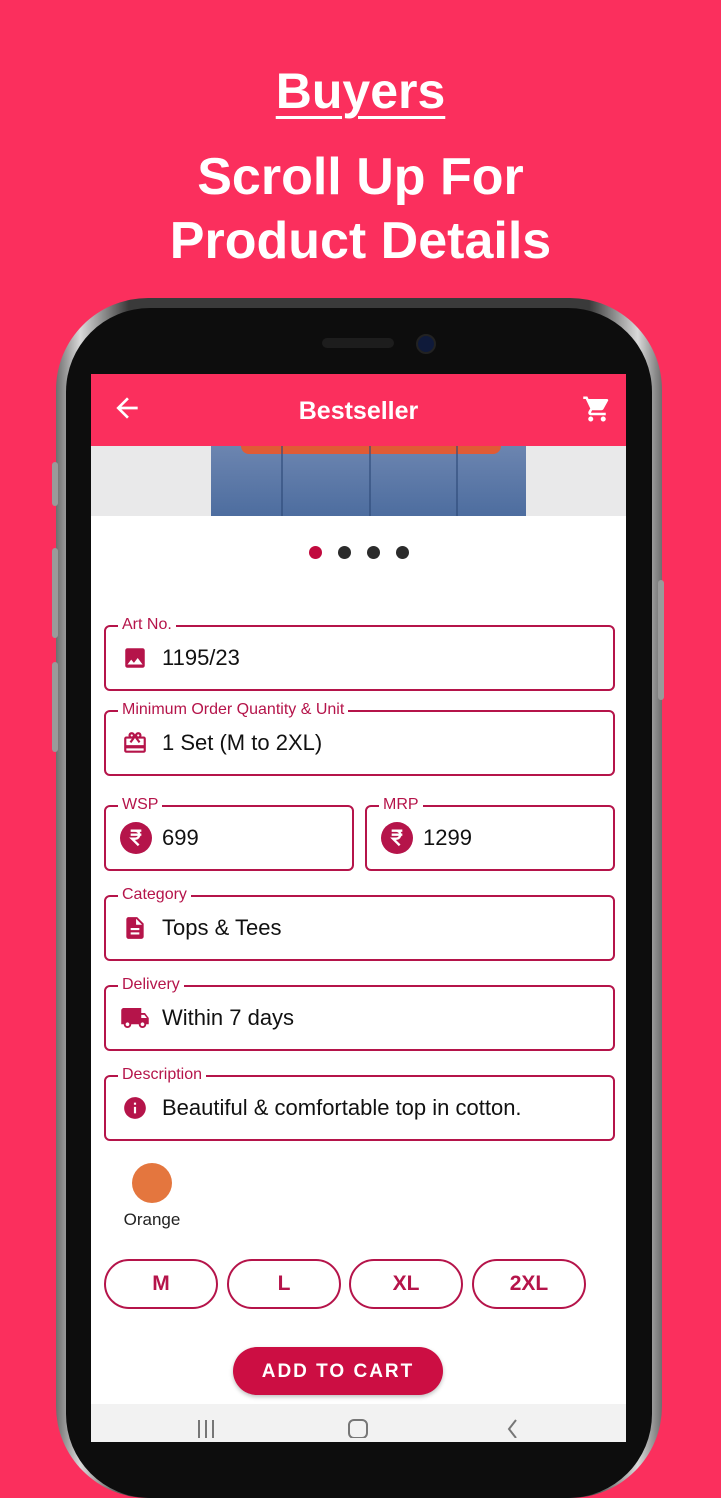 The image size is (721, 1498). I want to click on product-image, so click(358, 481).